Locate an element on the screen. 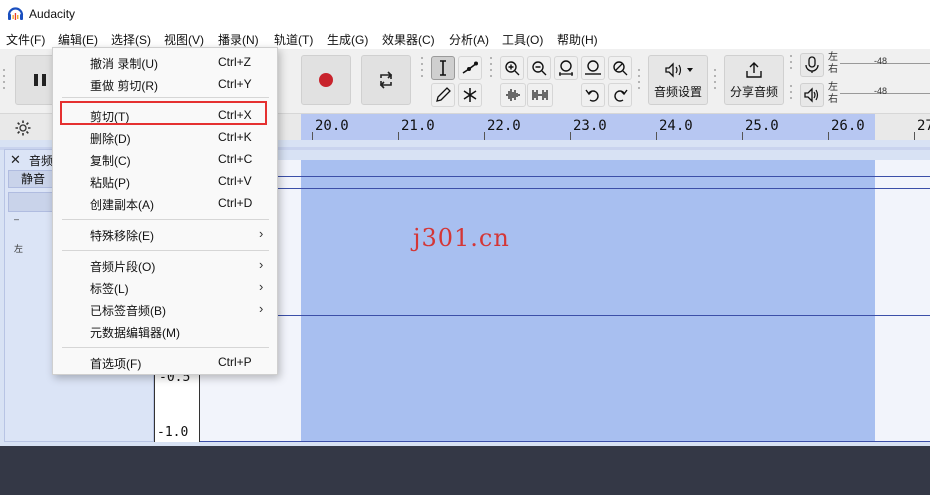  share-audio-button: 分享音频 is located at coordinates (754, 80).